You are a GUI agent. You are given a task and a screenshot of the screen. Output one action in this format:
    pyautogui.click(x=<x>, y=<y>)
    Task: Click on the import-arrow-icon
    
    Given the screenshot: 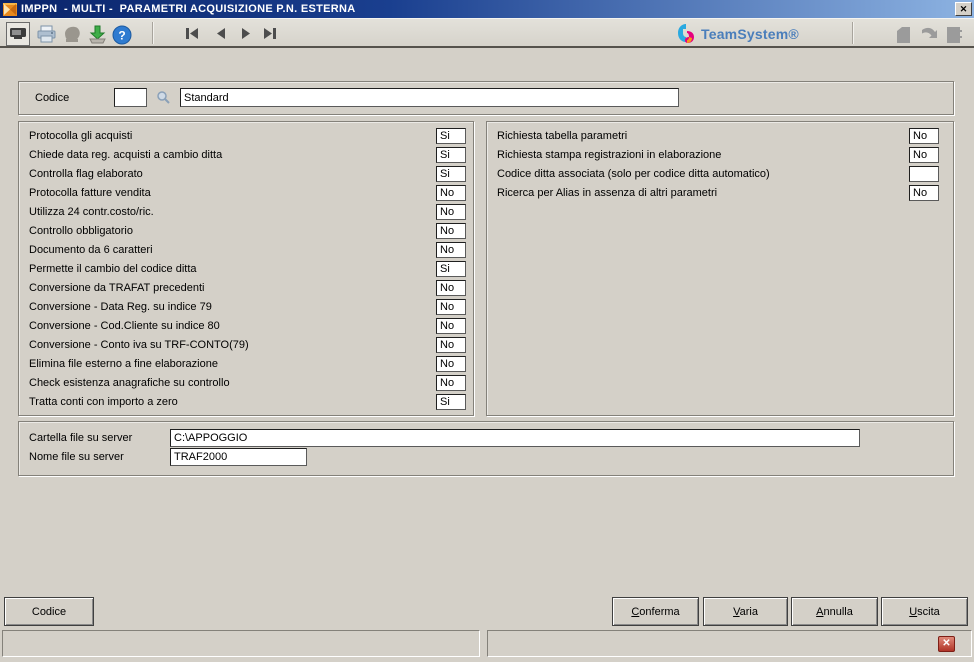 What is the action you would take?
    pyautogui.click(x=97, y=34)
    